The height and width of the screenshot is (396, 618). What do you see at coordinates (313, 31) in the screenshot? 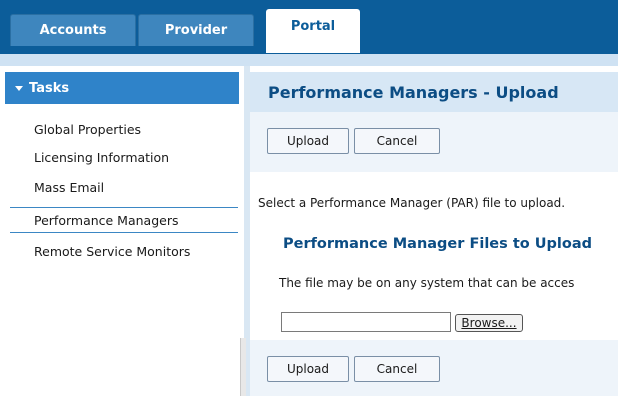
I see `tab-portal: Portal` at bounding box center [313, 31].